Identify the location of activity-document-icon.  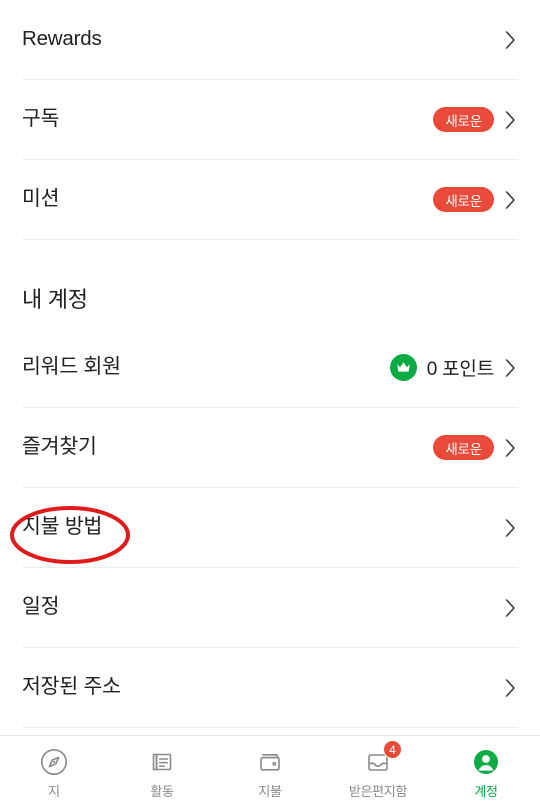
(162, 762).